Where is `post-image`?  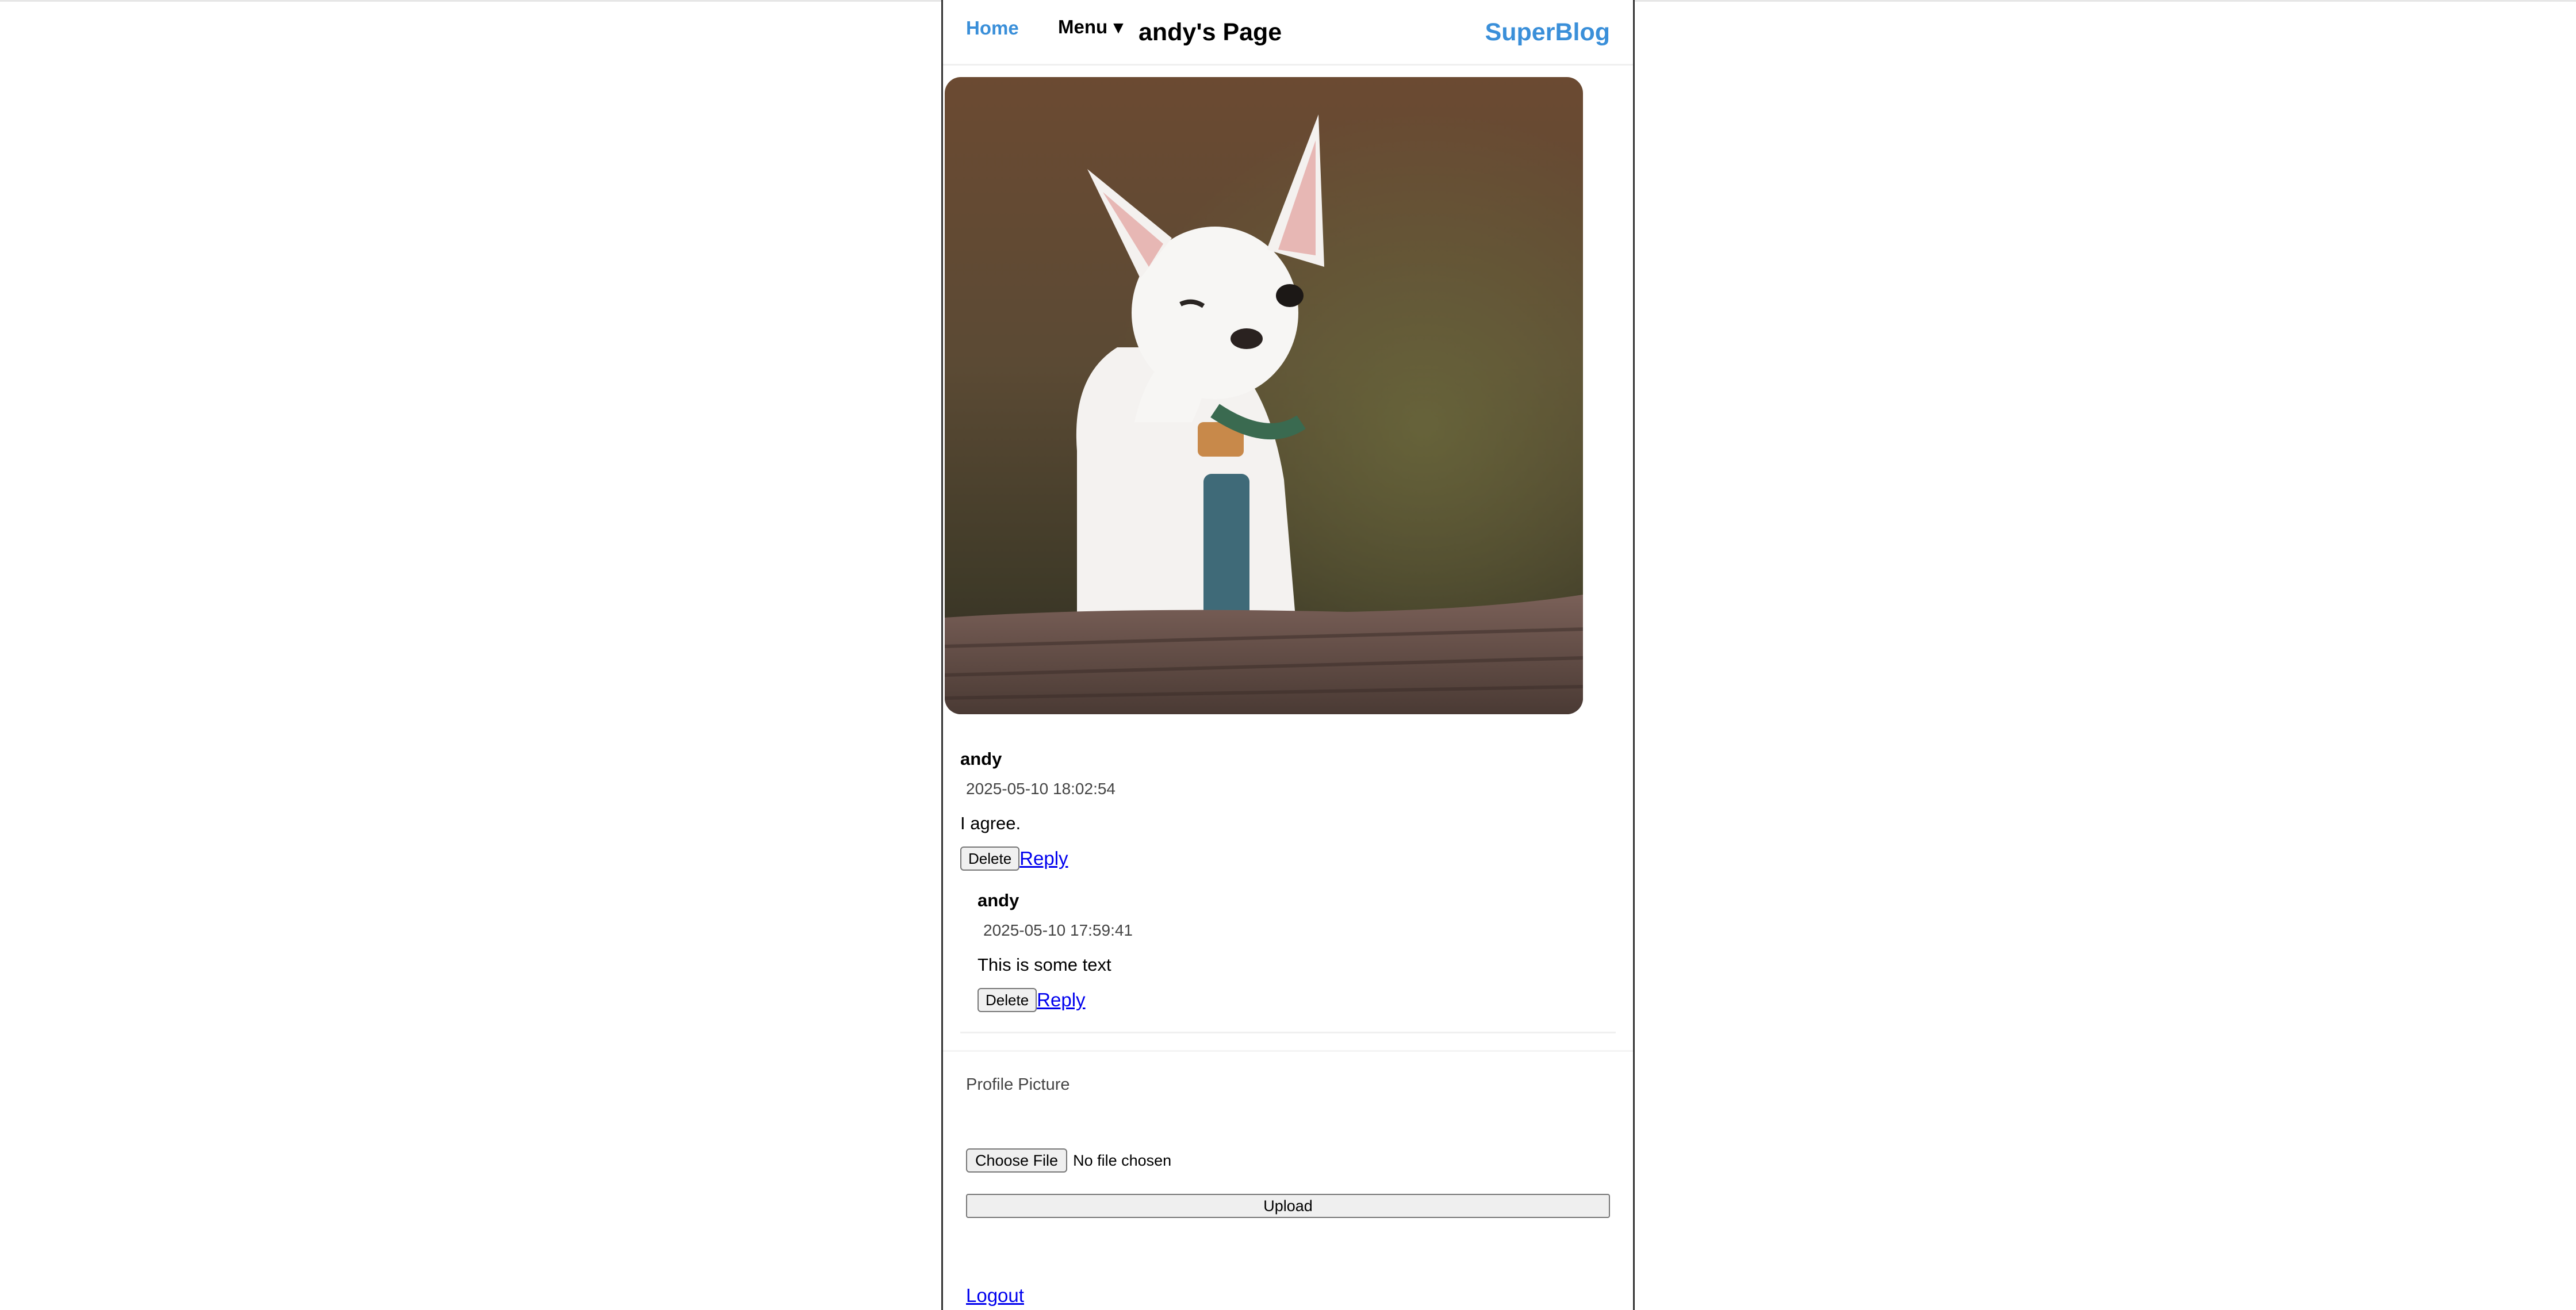 post-image is located at coordinates (1264, 395).